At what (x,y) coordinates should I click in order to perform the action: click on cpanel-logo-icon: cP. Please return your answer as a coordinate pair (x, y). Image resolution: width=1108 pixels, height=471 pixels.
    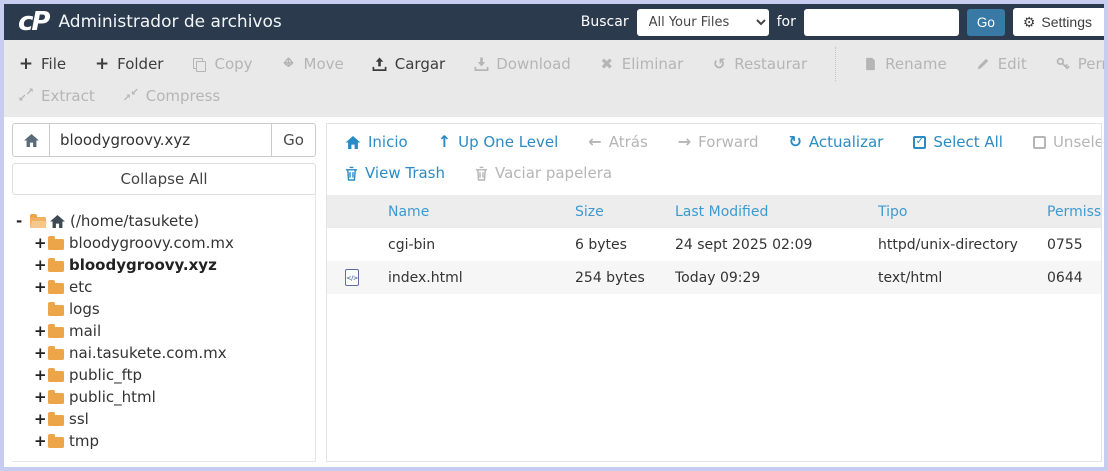
    Looking at the image, I should click on (34, 22).